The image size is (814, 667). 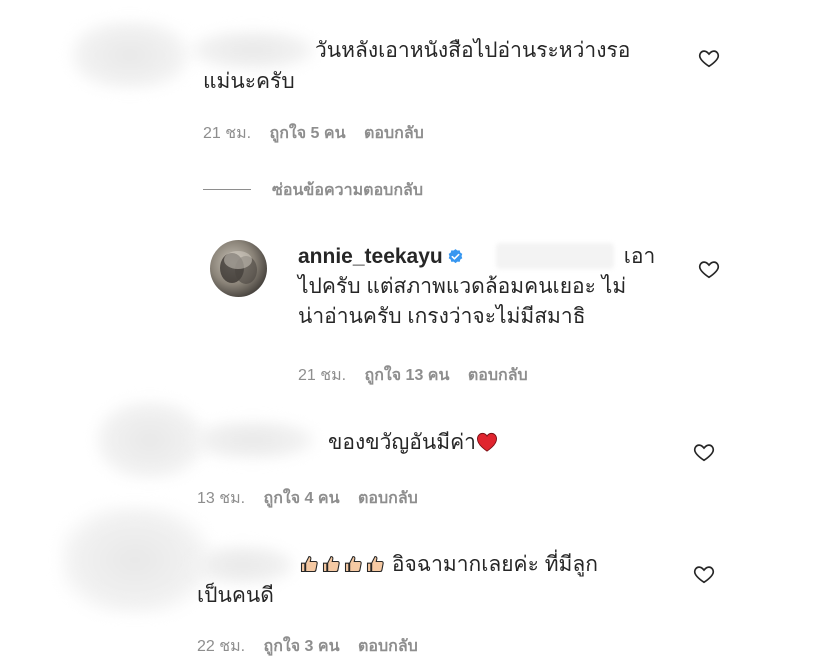 I want to click on comment-text-line: อิจฉามากเลยค่ะ ที่มีลูก, so click(x=448, y=565).